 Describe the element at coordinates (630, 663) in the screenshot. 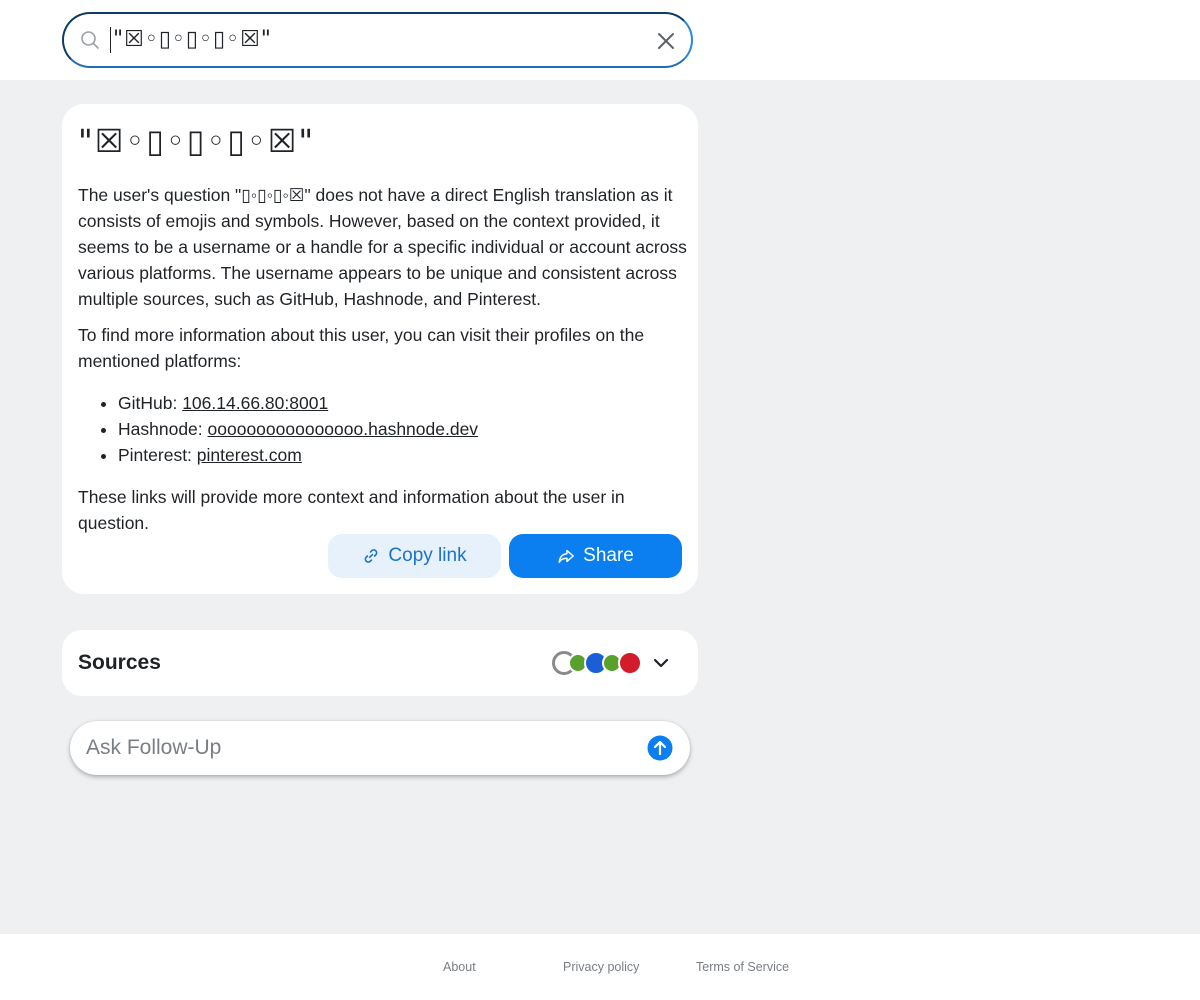

I see `source-favicon-icon` at that location.